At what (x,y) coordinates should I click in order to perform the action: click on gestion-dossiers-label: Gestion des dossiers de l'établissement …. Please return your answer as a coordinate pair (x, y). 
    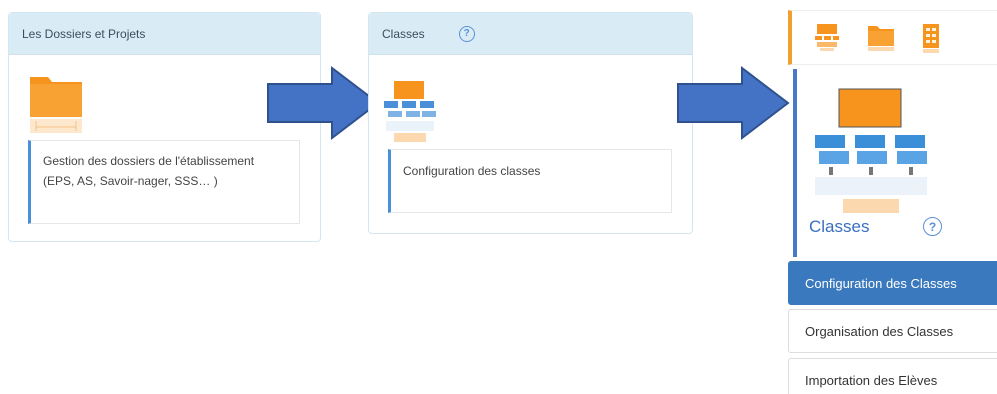
    Looking at the image, I should click on (149, 171).